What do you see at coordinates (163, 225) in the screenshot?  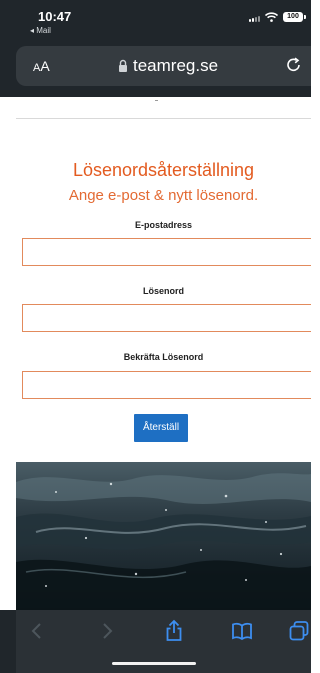 I see `email-label: E-postadress` at bounding box center [163, 225].